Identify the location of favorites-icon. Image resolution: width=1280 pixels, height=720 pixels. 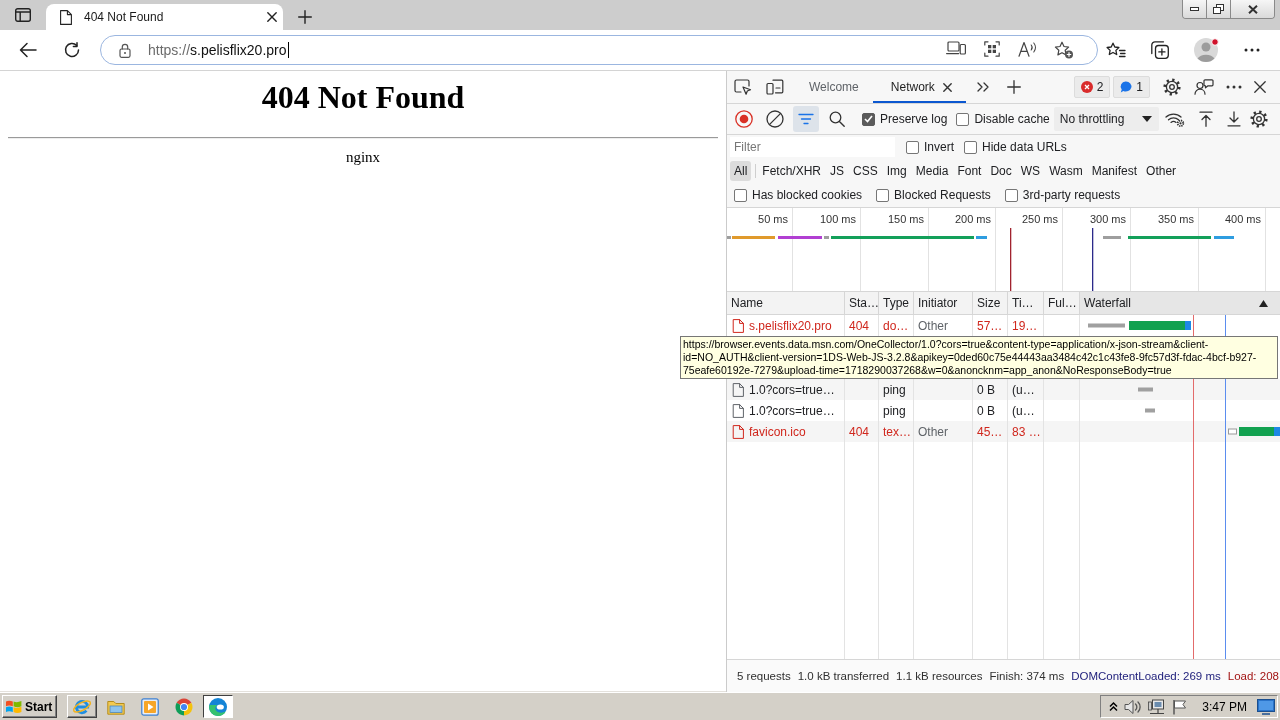
(1116, 50).